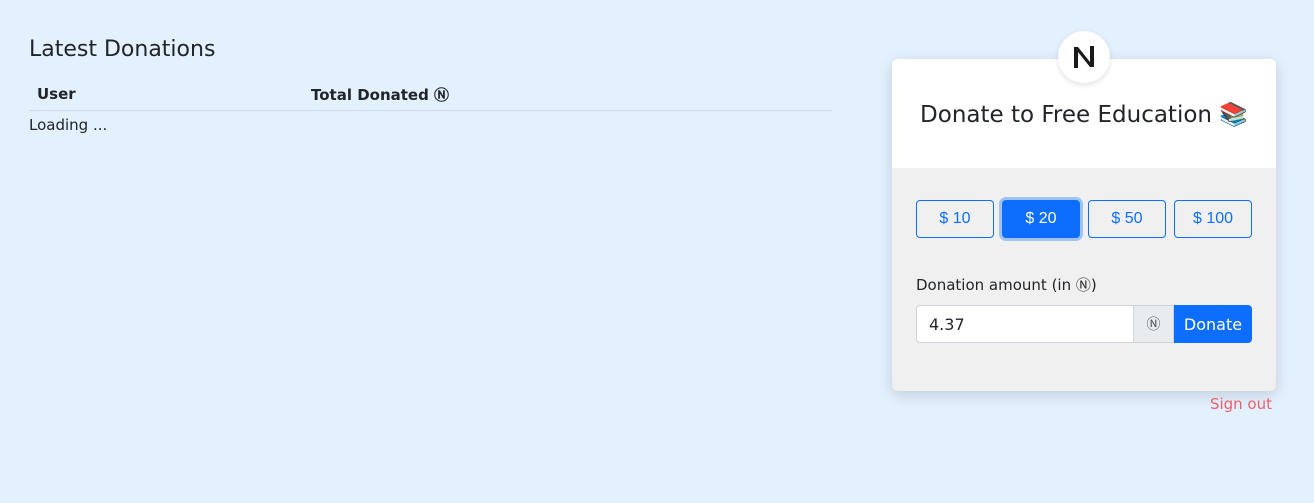  Describe the element at coordinates (56, 94) in the screenshot. I see `column-header-user: User` at that location.